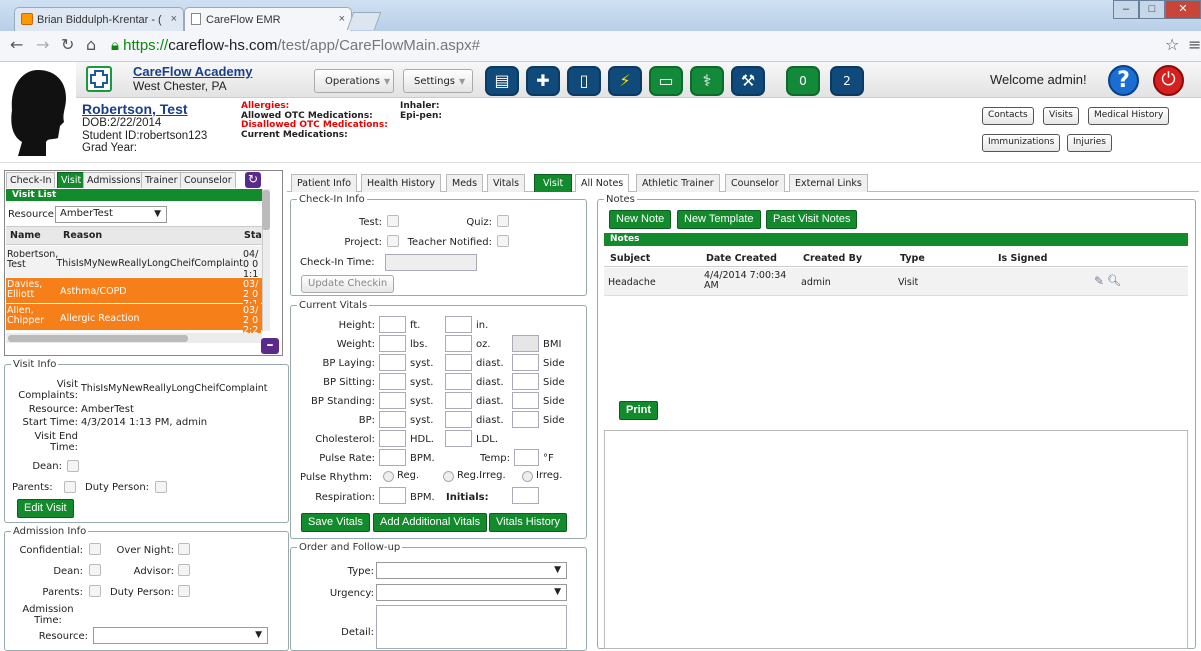  What do you see at coordinates (324, 183) in the screenshot?
I see `tab-patient-info: Patient Info` at bounding box center [324, 183].